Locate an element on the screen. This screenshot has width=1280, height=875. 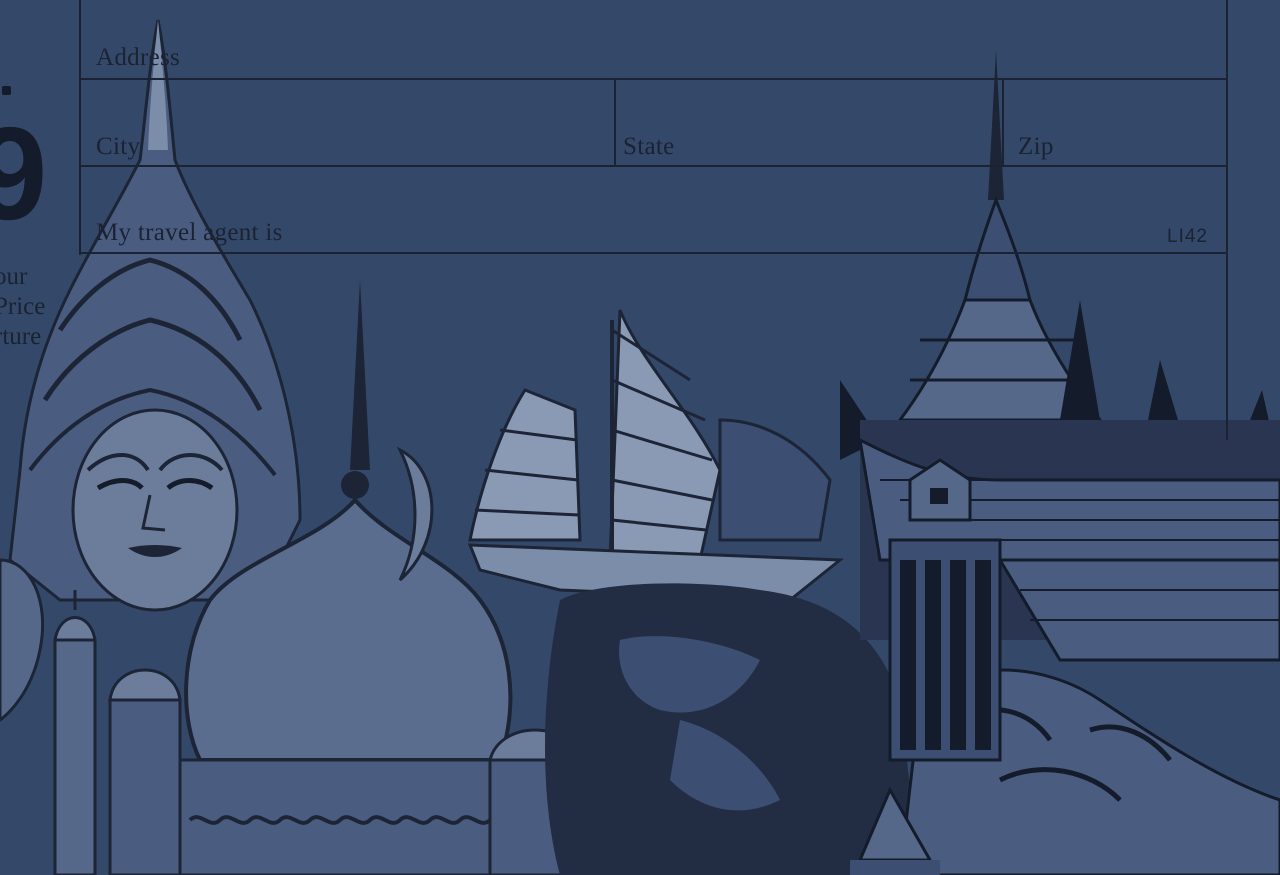
state-label: State is located at coordinates (649, 146).